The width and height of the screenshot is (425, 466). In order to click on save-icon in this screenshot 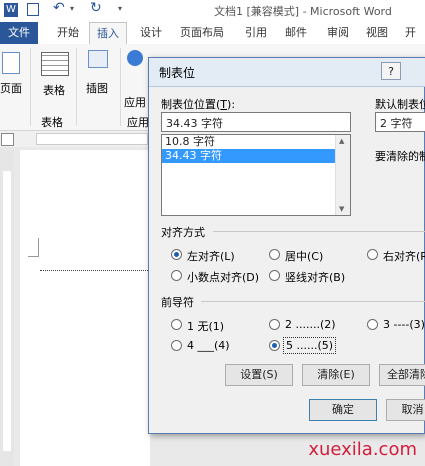, I will do `click(33, 9)`.